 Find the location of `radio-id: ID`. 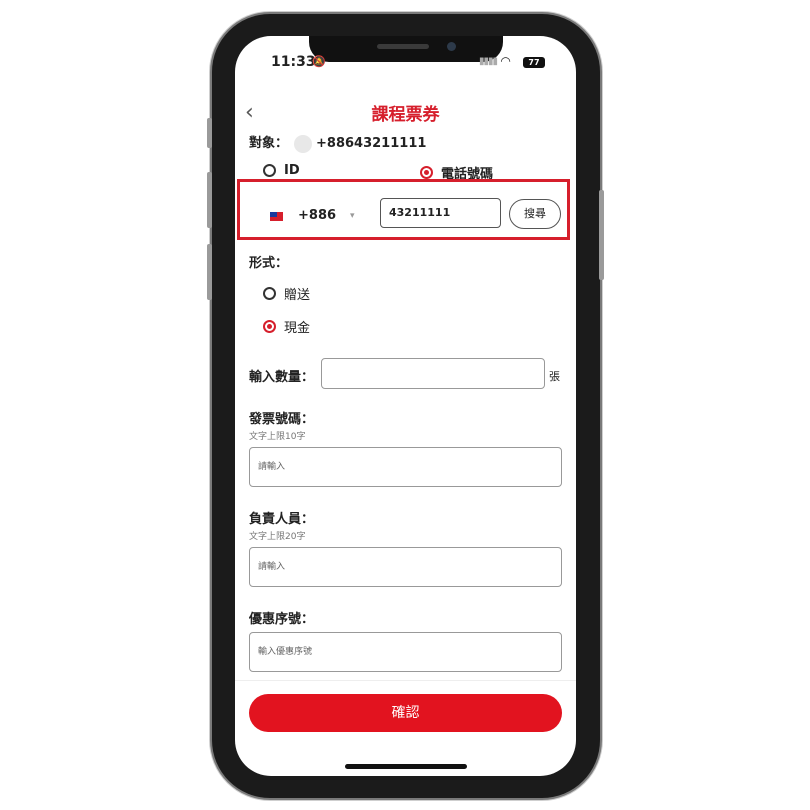

radio-id: ID is located at coordinates (281, 170).